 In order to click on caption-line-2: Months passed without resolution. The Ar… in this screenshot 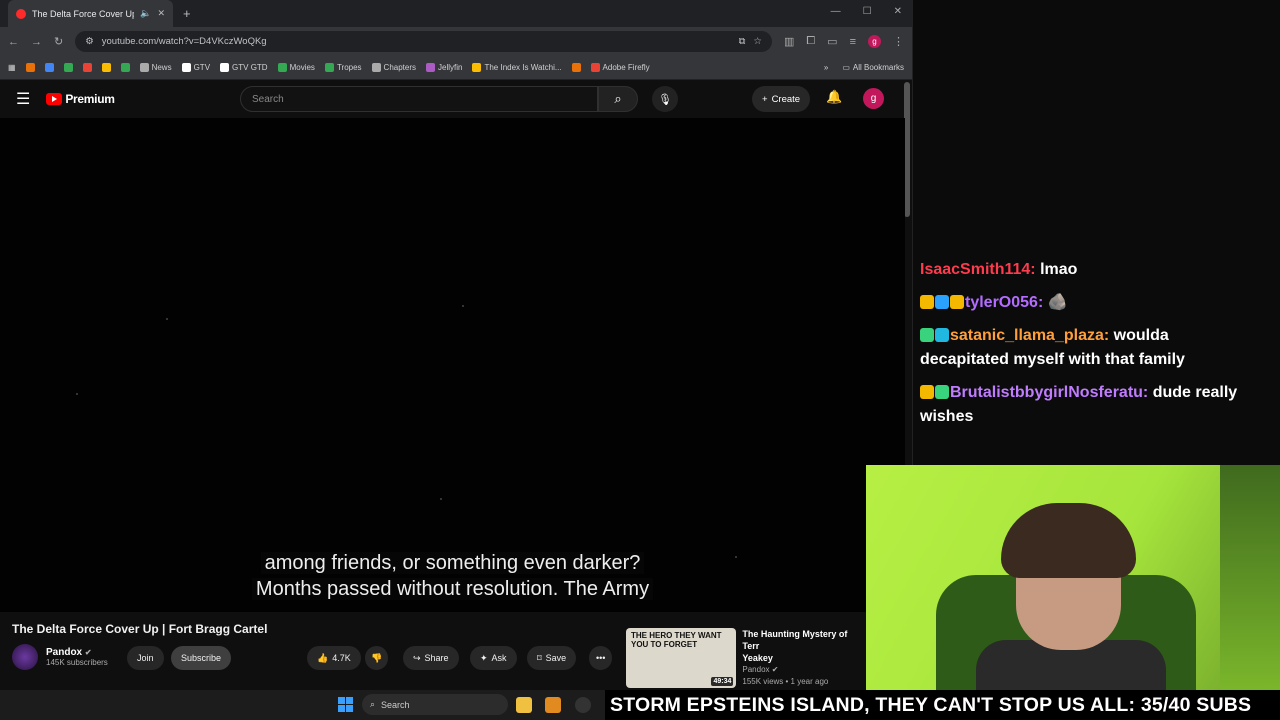, I will do `click(452, 589)`.